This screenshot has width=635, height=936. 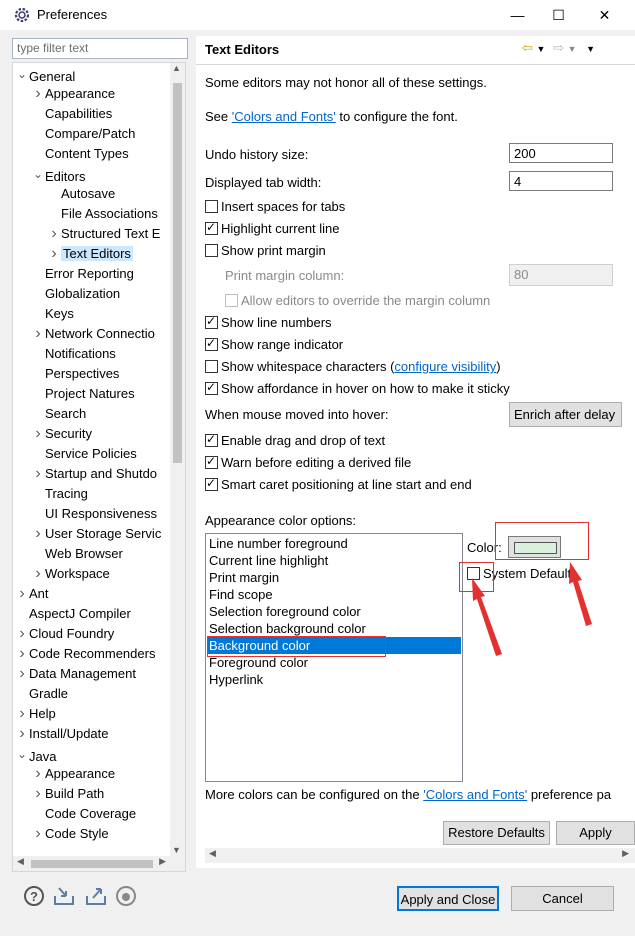 What do you see at coordinates (272, 228) in the screenshot?
I see `highlight-line-checkbox: Highlight current line` at bounding box center [272, 228].